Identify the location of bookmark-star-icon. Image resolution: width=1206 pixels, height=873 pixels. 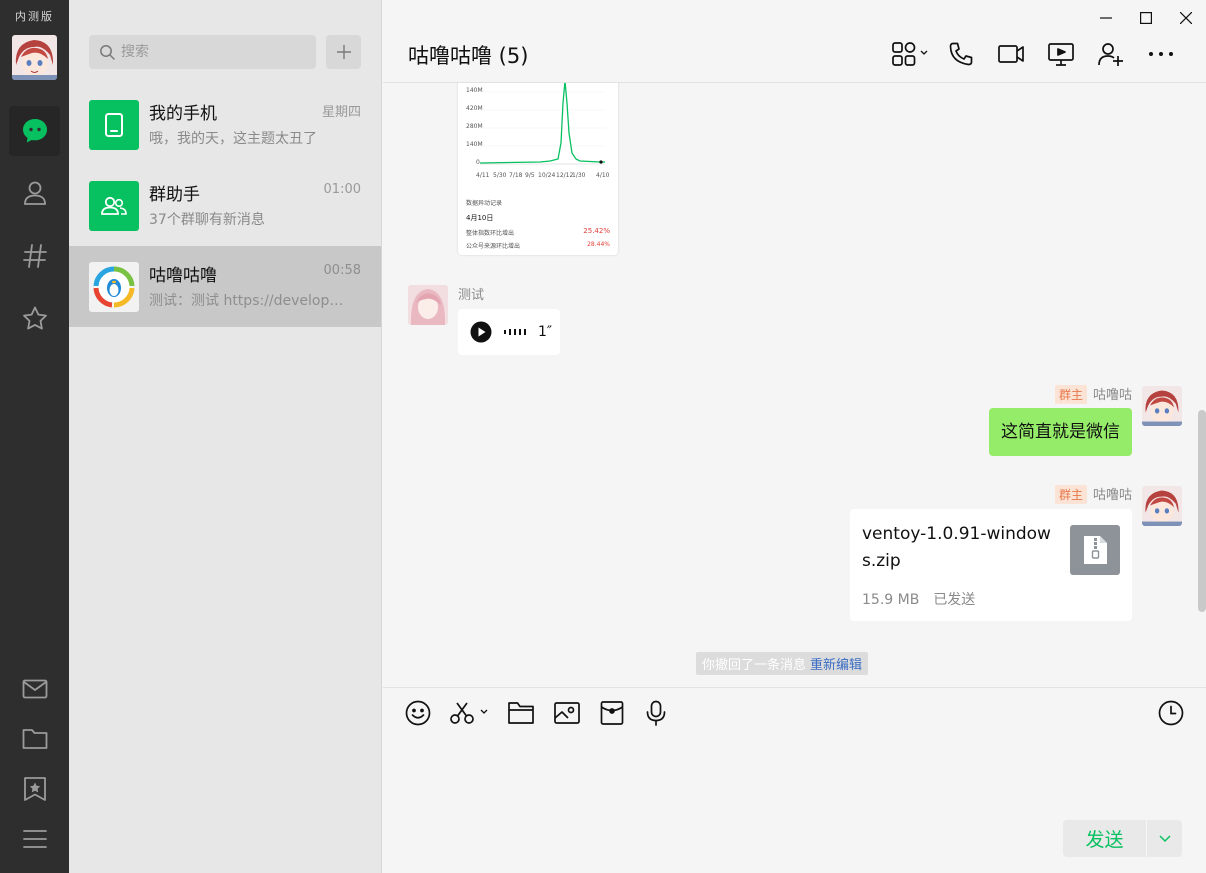
(34, 789).